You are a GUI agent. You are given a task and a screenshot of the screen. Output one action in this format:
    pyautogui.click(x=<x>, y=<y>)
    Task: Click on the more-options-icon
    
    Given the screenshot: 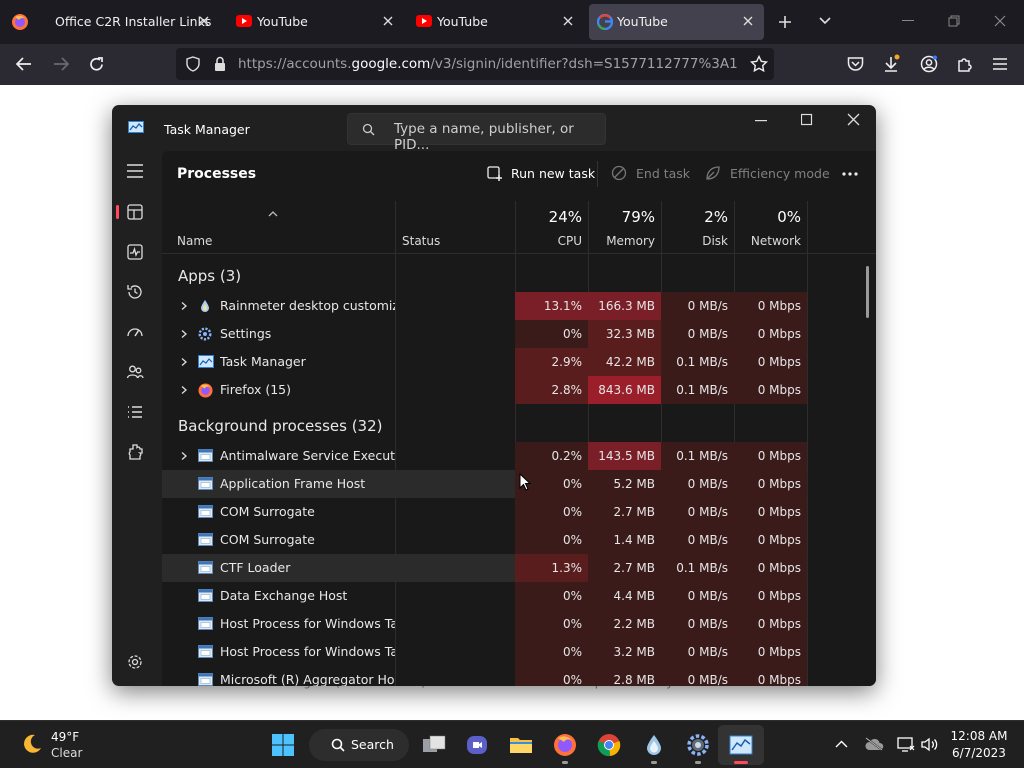 What is the action you would take?
    pyautogui.click(x=850, y=174)
    